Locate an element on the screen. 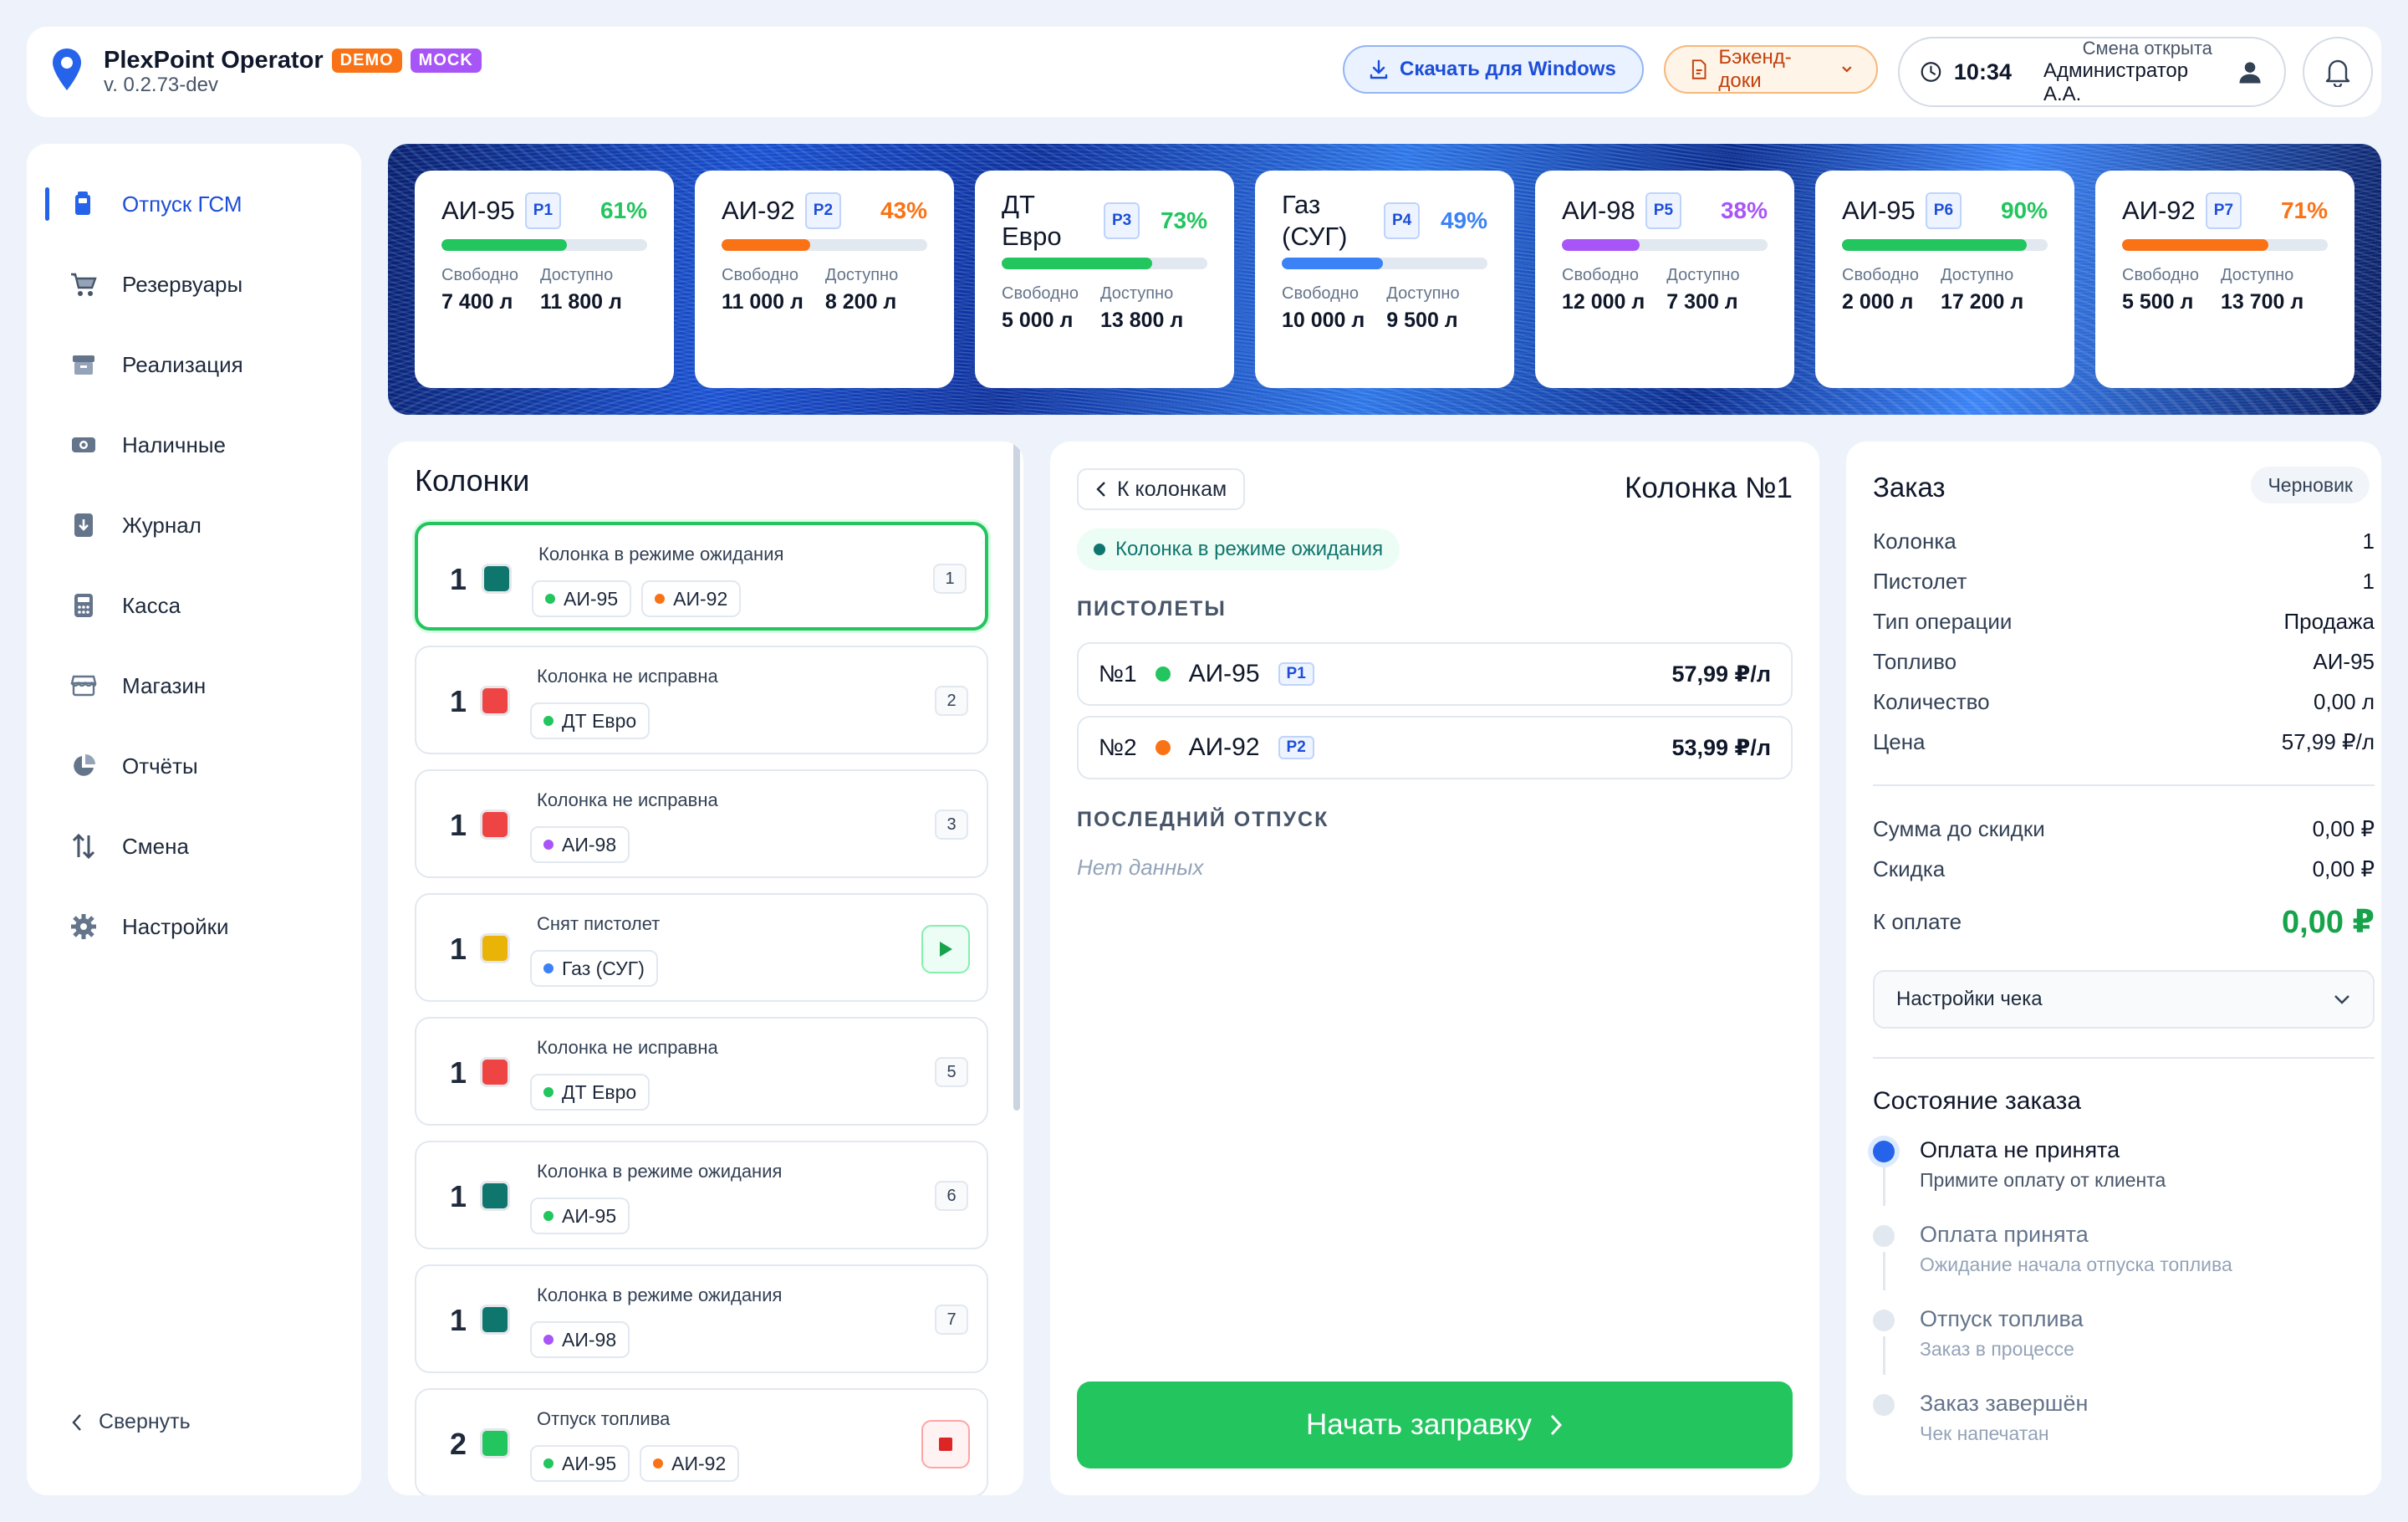 The width and height of the screenshot is (2408, 1522). tank-fuel-name: Газ (СУГ) is located at coordinates (1315, 220).